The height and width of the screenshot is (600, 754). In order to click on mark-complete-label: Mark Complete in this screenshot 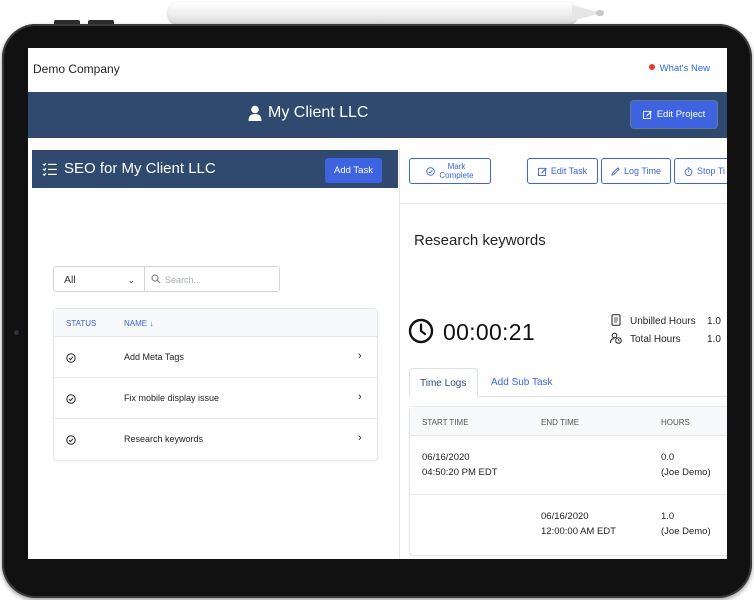, I will do `click(456, 171)`.